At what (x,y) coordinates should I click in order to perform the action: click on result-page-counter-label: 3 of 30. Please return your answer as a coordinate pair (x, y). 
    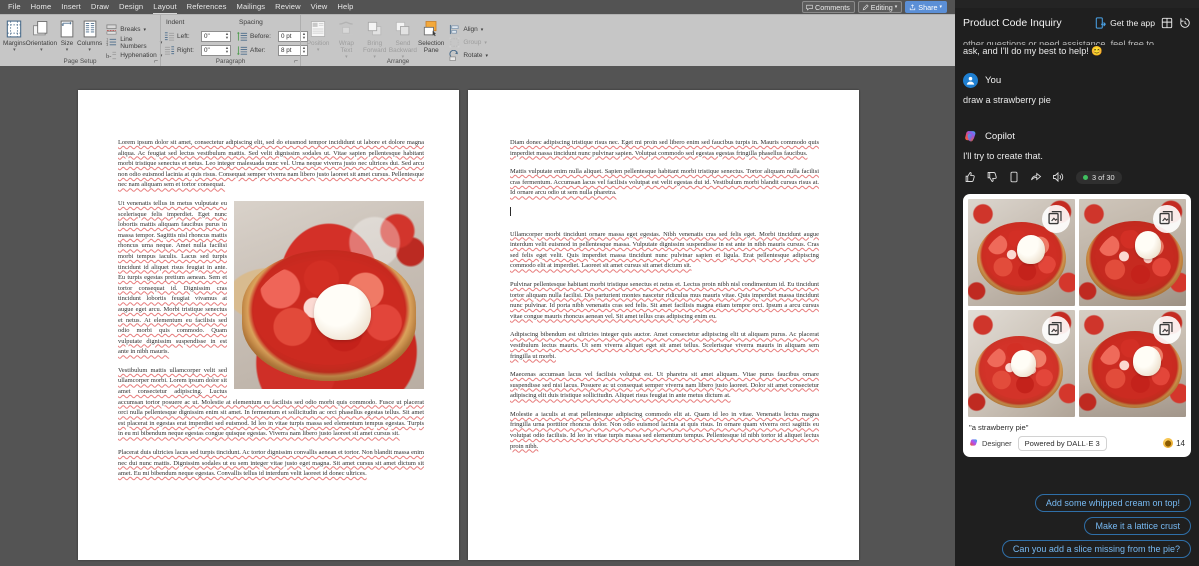
    Looking at the image, I should click on (1103, 177).